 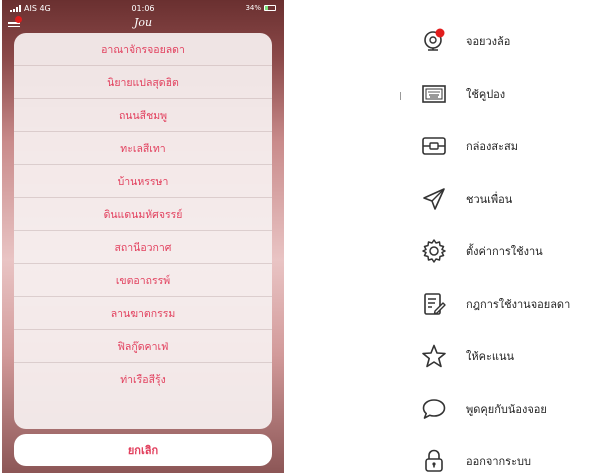 What do you see at coordinates (143, 346) in the screenshot?
I see `sheet-item: ฟิลกู๊ดคาเฟ่` at bounding box center [143, 346].